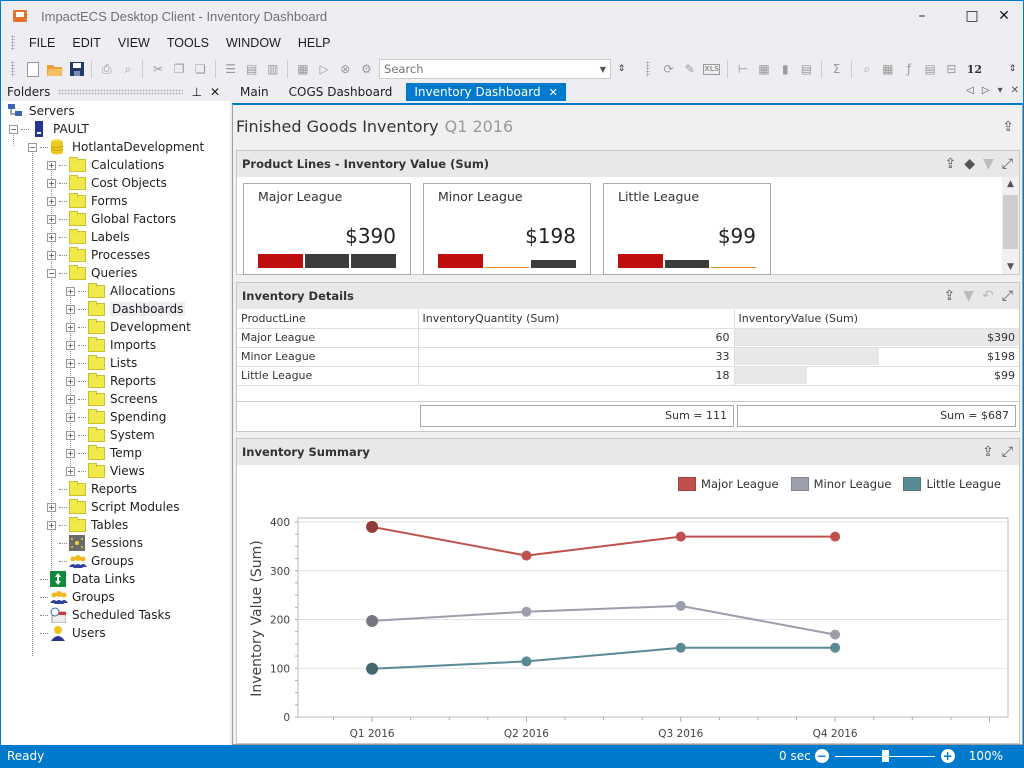 The width and height of the screenshot is (1024, 768). Describe the element at coordinates (115, 255) in the screenshot. I see `tree-node: + Processes` at that location.